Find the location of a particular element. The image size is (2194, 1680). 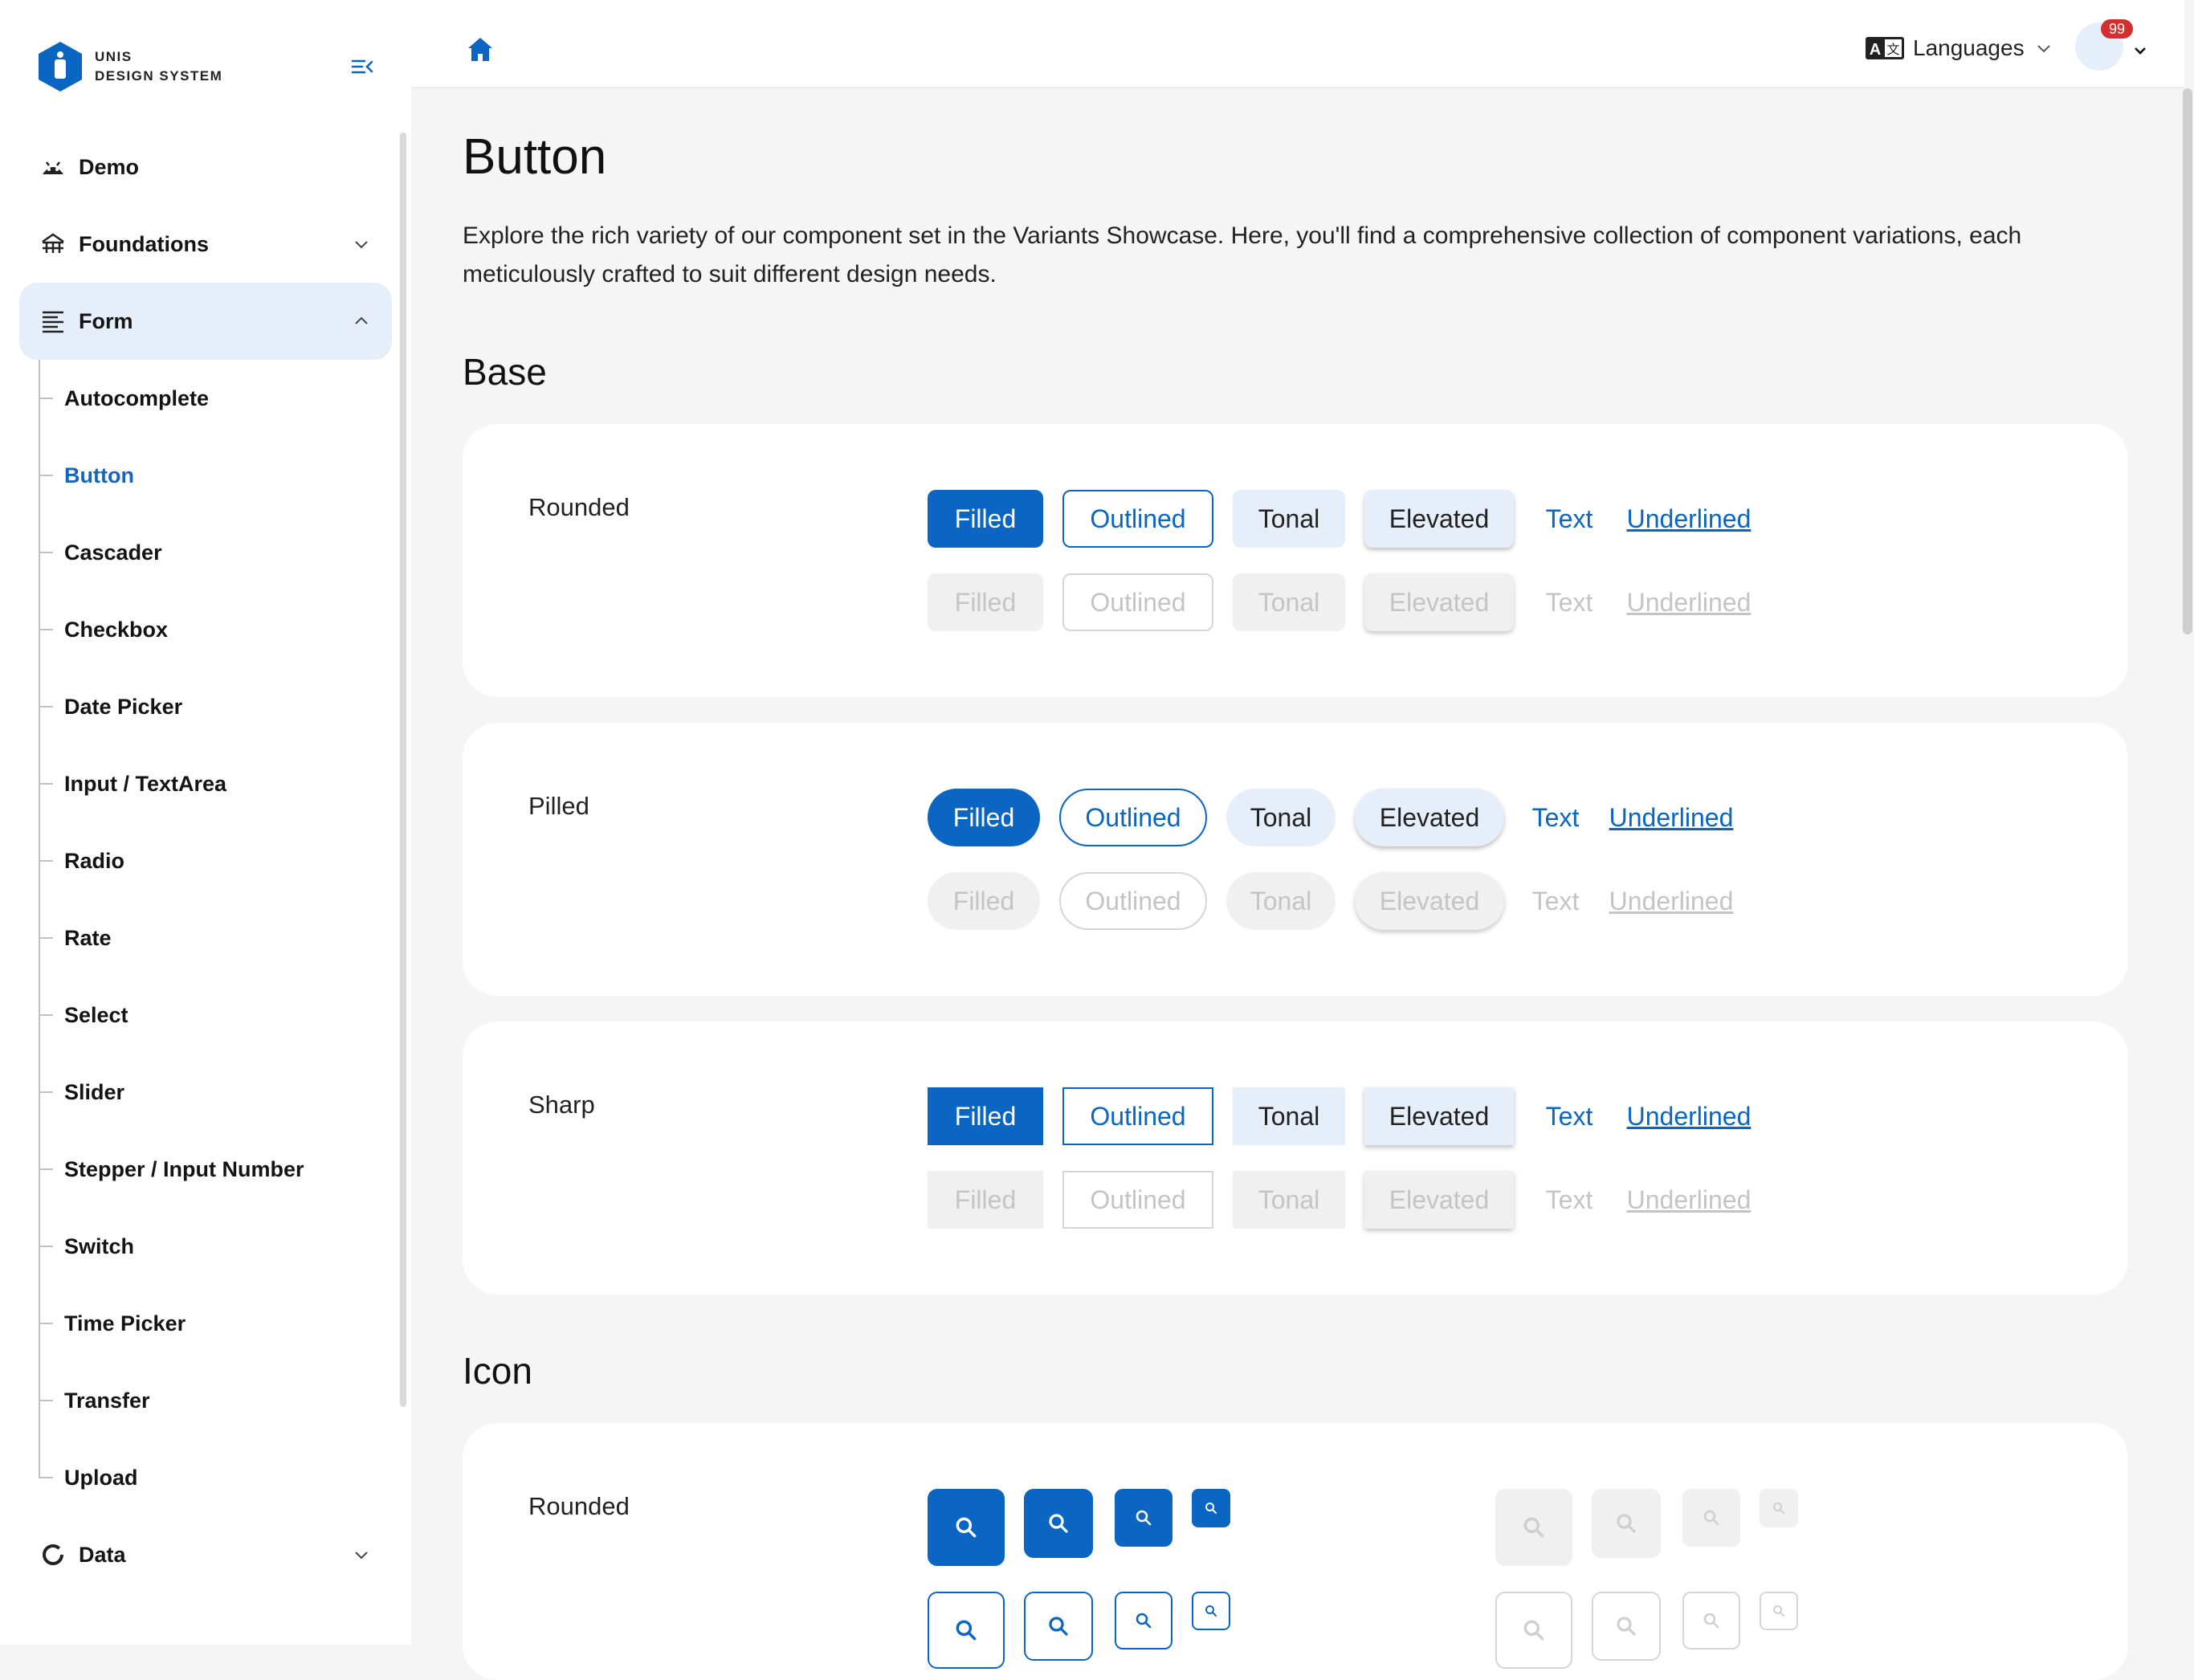

sidebar-subitem-slider: Slider is located at coordinates (81, 1092).